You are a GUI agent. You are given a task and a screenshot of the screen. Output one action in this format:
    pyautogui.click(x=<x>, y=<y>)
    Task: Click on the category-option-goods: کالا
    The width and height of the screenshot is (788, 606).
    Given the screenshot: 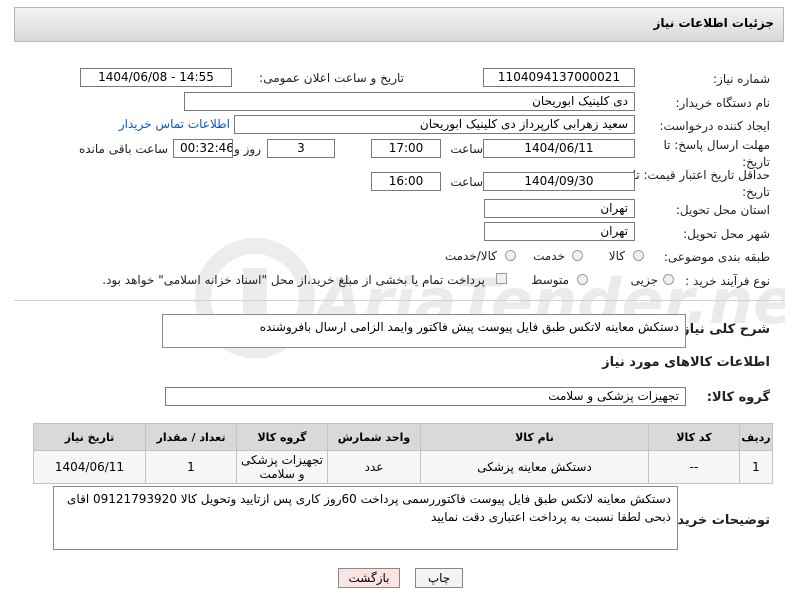 What is the action you would take?
    pyautogui.click(x=616, y=256)
    